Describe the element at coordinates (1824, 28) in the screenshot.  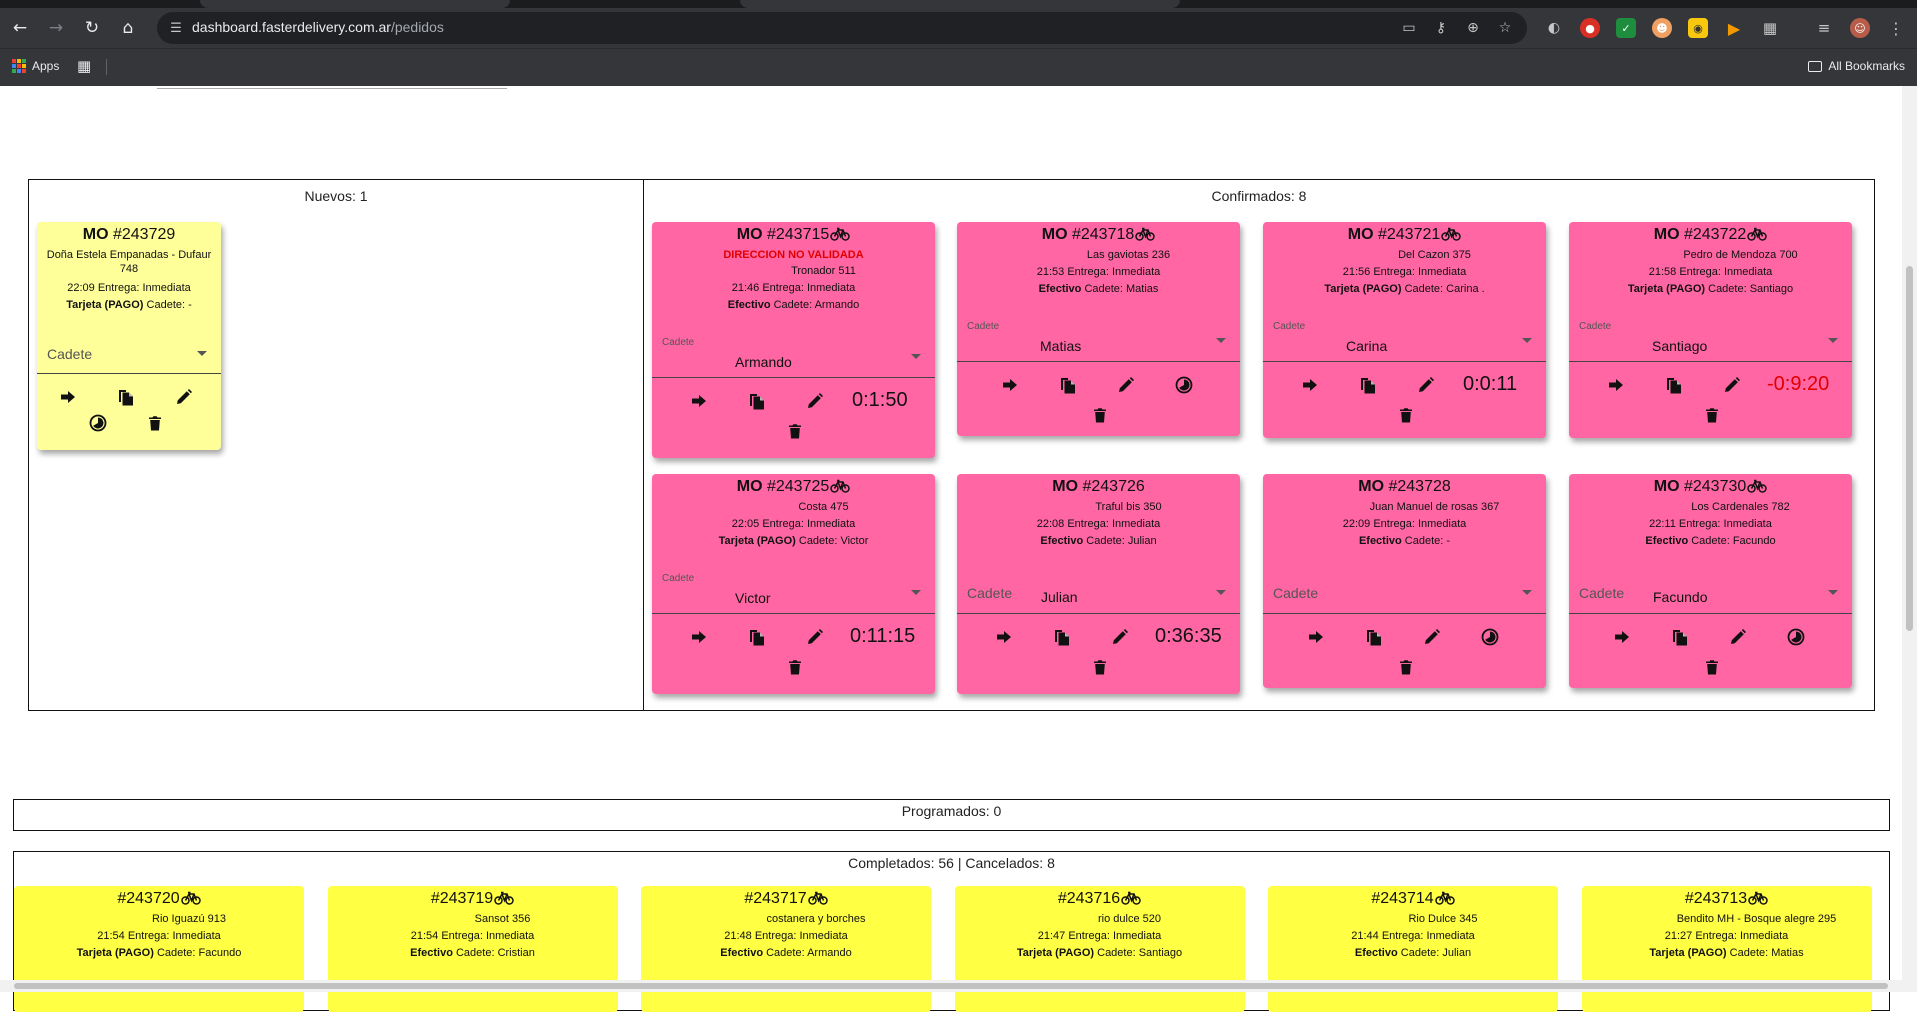
I see `reading-list-icon: ≡` at that location.